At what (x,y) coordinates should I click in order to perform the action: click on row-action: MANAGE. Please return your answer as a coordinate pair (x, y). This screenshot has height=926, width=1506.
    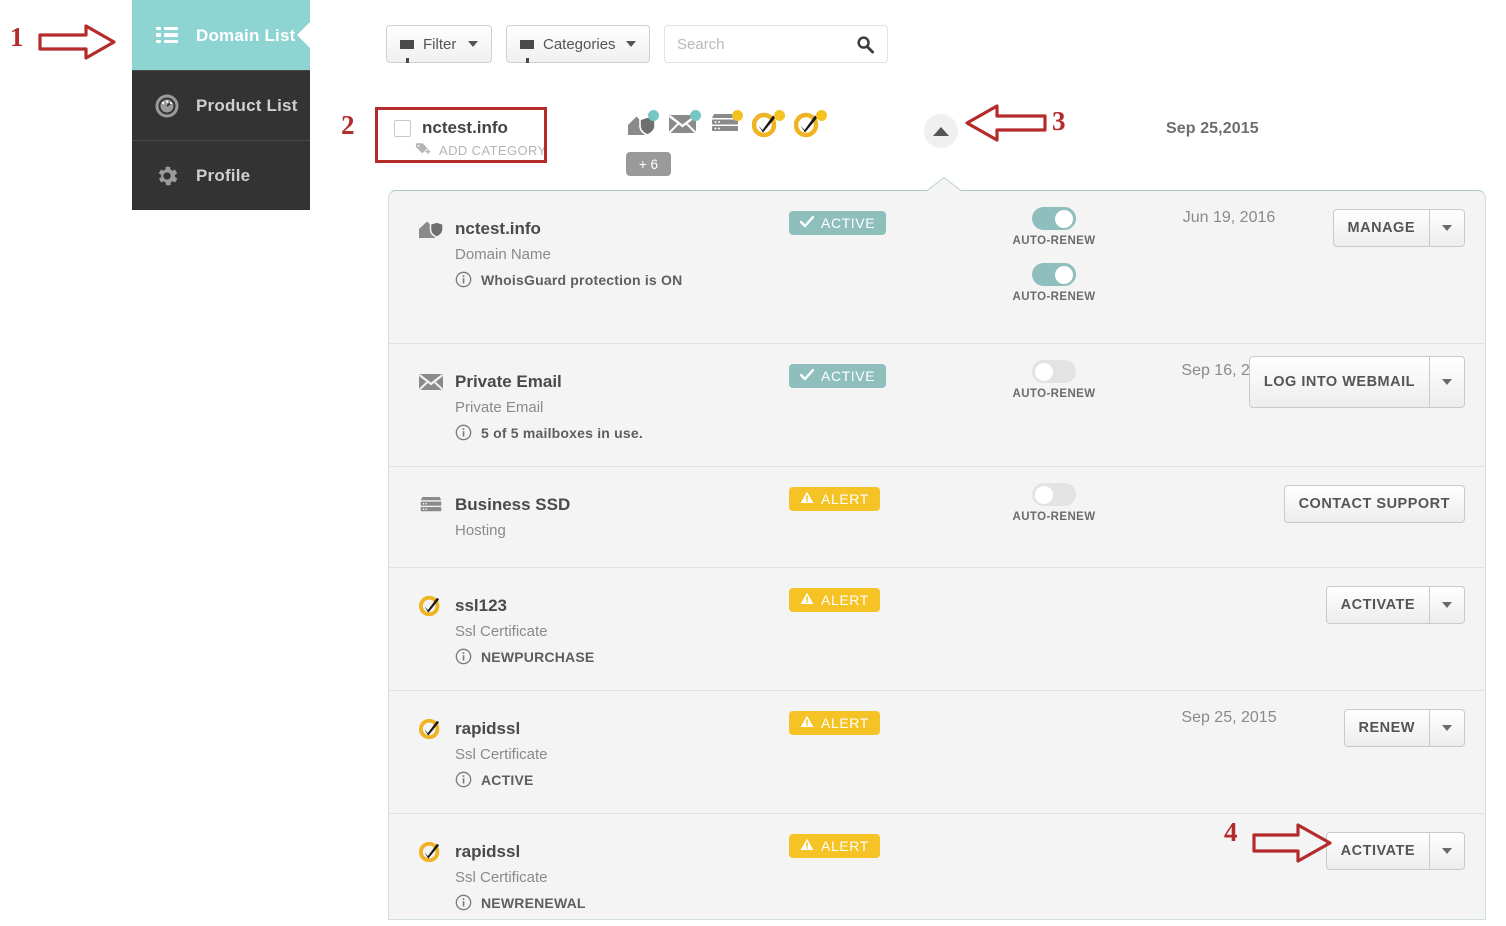
    Looking at the image, I should click on (1398, 228).